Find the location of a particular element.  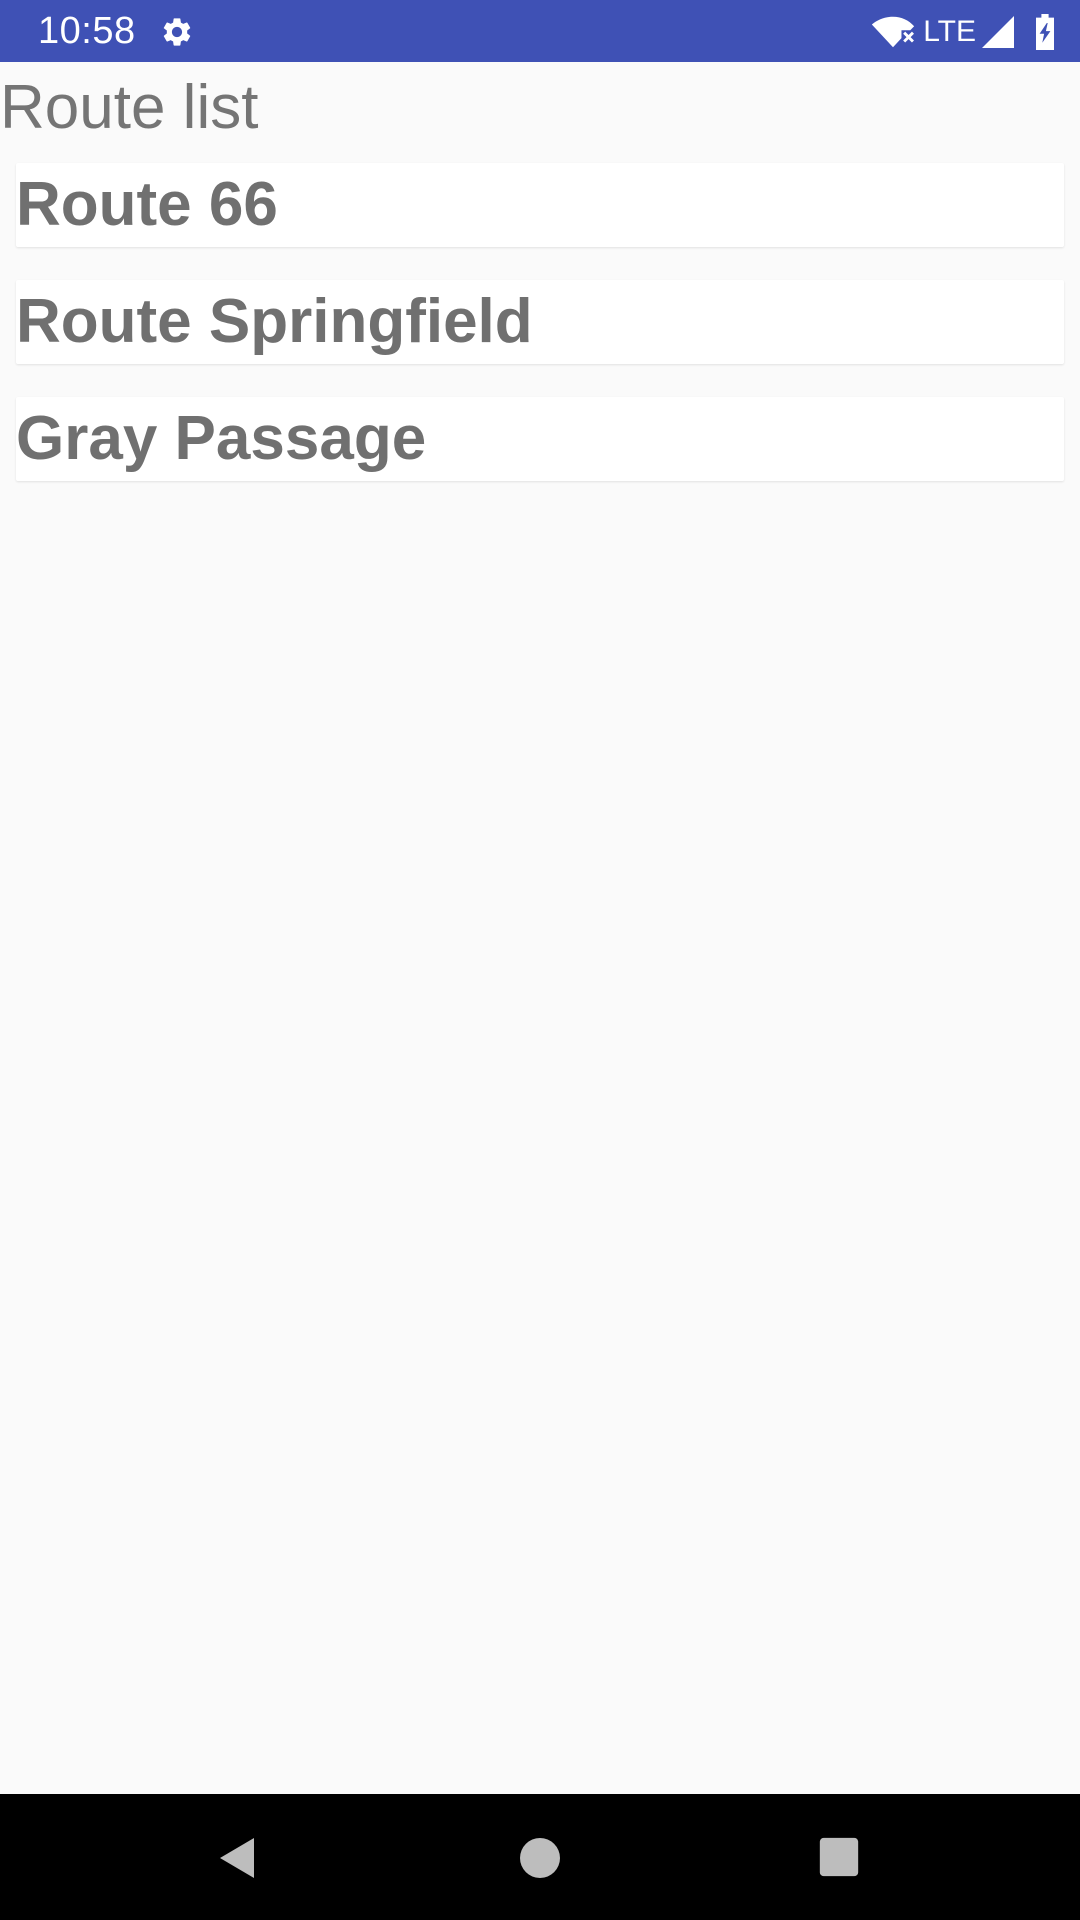

home-icon is located at coordinates (540, 1858).